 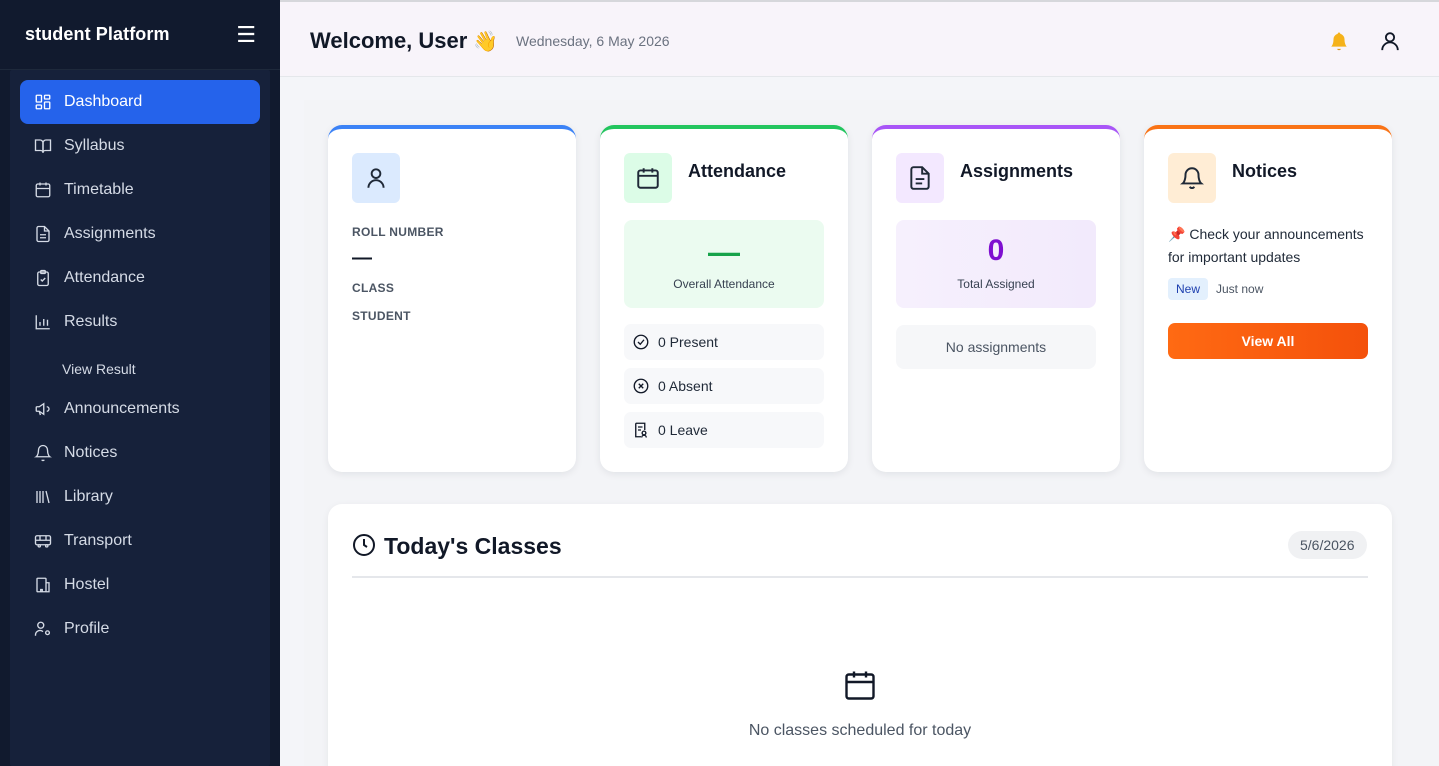 I want to click on sidebar-item-attendance: Attendance, so click(x=140, y=278).